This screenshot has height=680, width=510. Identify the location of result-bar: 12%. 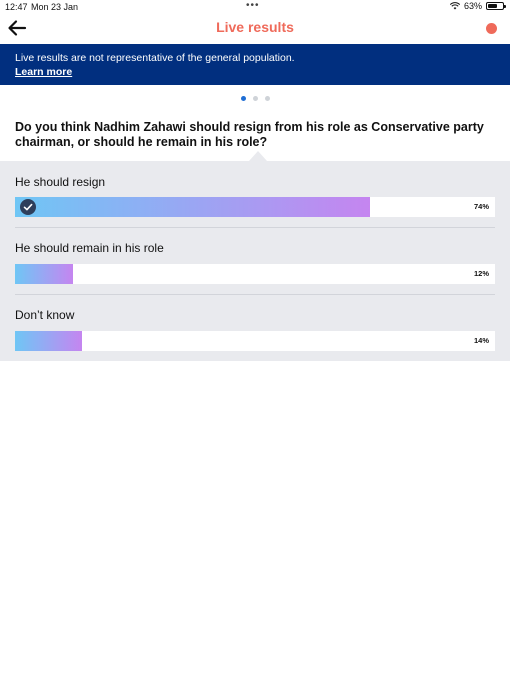
(255, 274).